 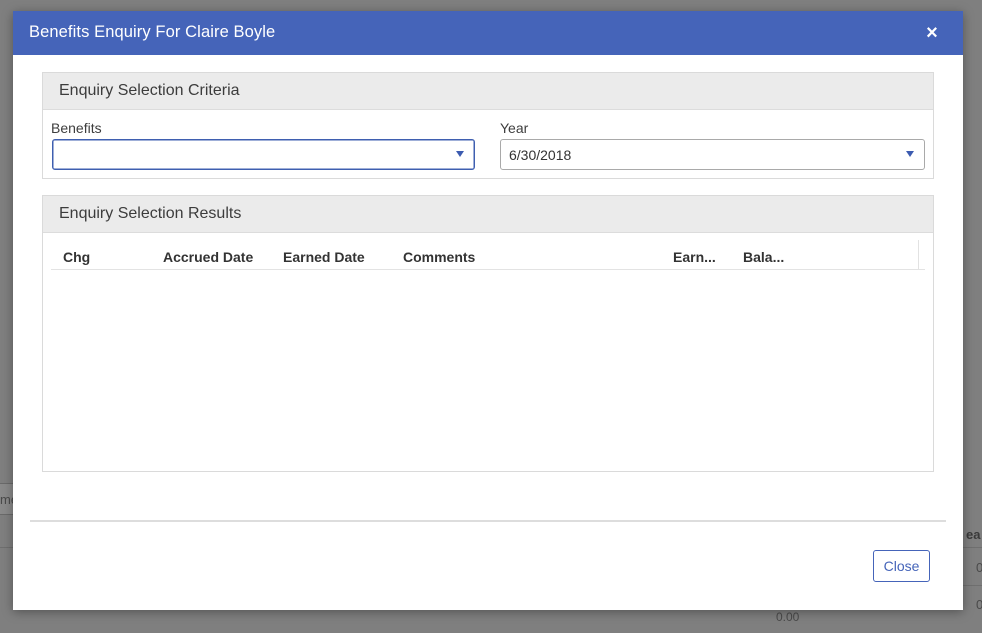 I want to click on year-selected-value: 6/30/2018, so click(x=540, y=155).